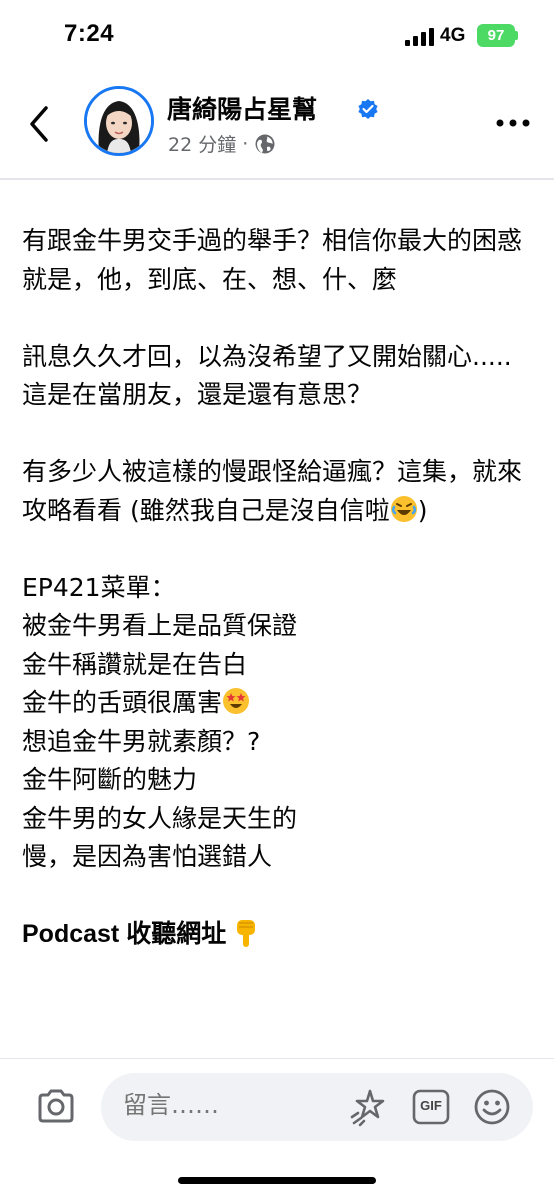 The width and height of the screenshot is (554, 1200). I want to click on page-name: 唐綺陽占星幫, so click(242, 108).